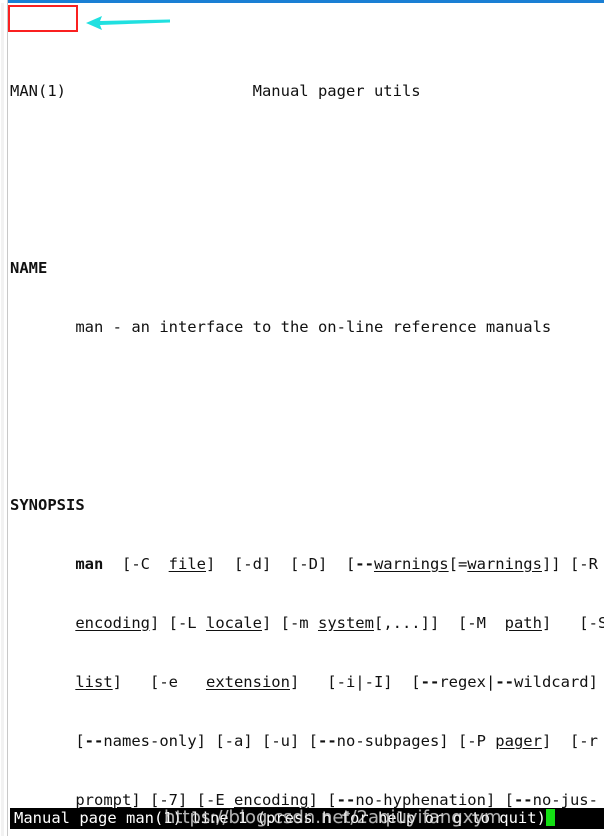  What do you see at coordinates (29, 268) in the screenshot?
I see `section-heading-name: NAME` at bounding box center [29, 268].